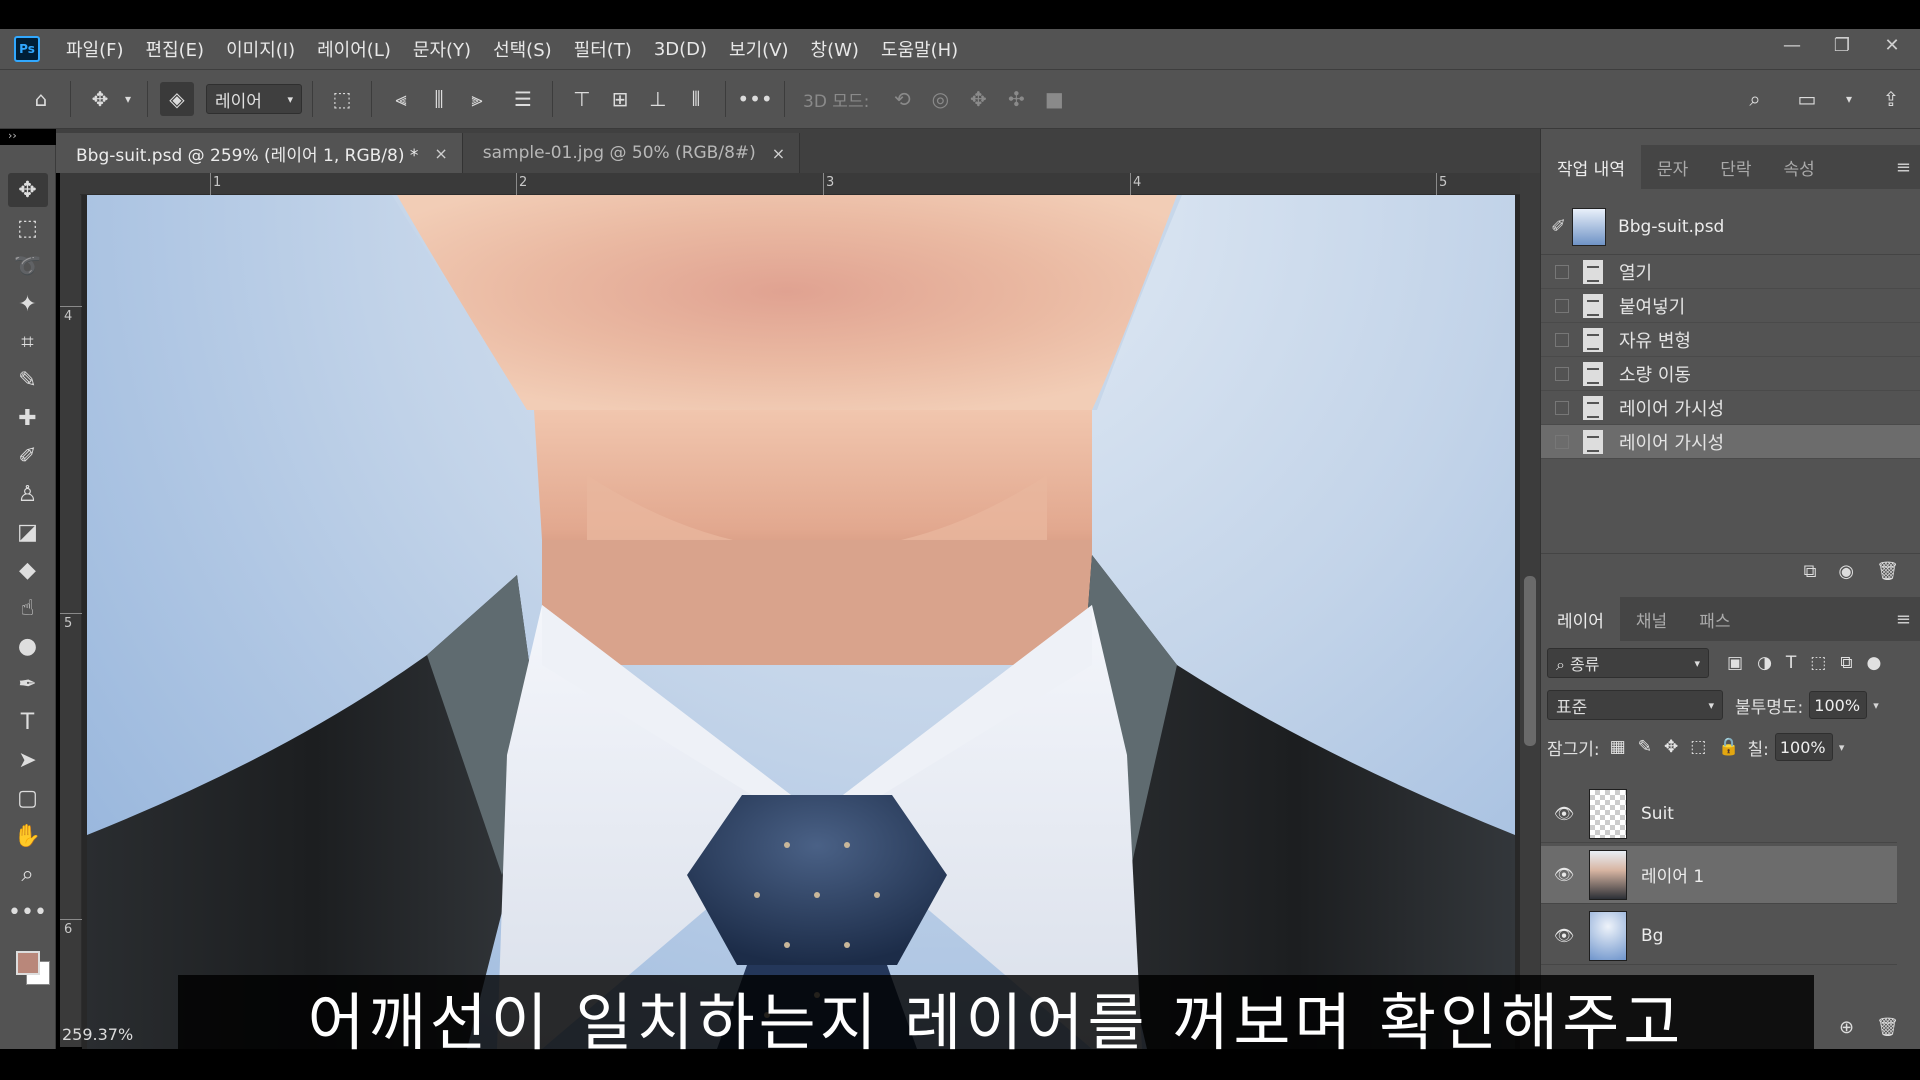 The image size is (1920, 1080). What do you see at coordinates (177, 99) in the screenshot?
I see `auto-select-icon: ◈` at bounding box center [177, 99].